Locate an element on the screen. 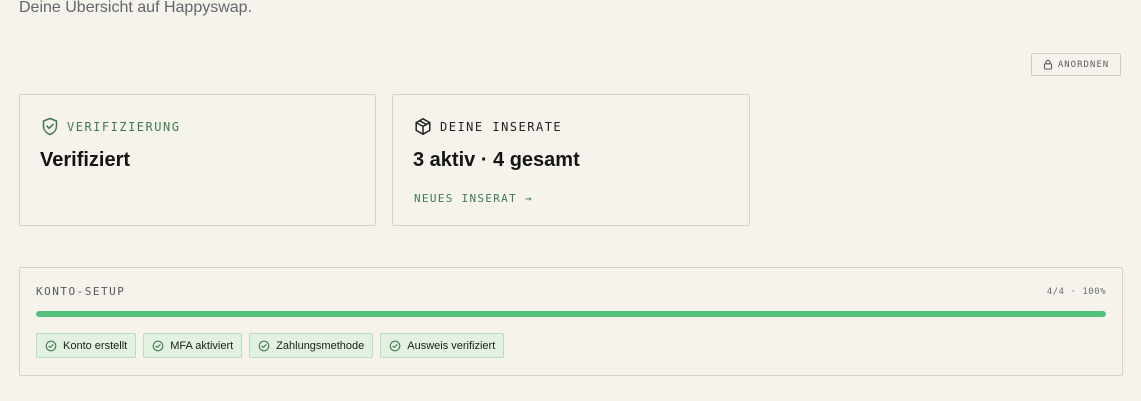 The width and height of the screenshot is (1141, 401). listings-card-header: DEINE INSERATE is located at coordinates (488, 126).